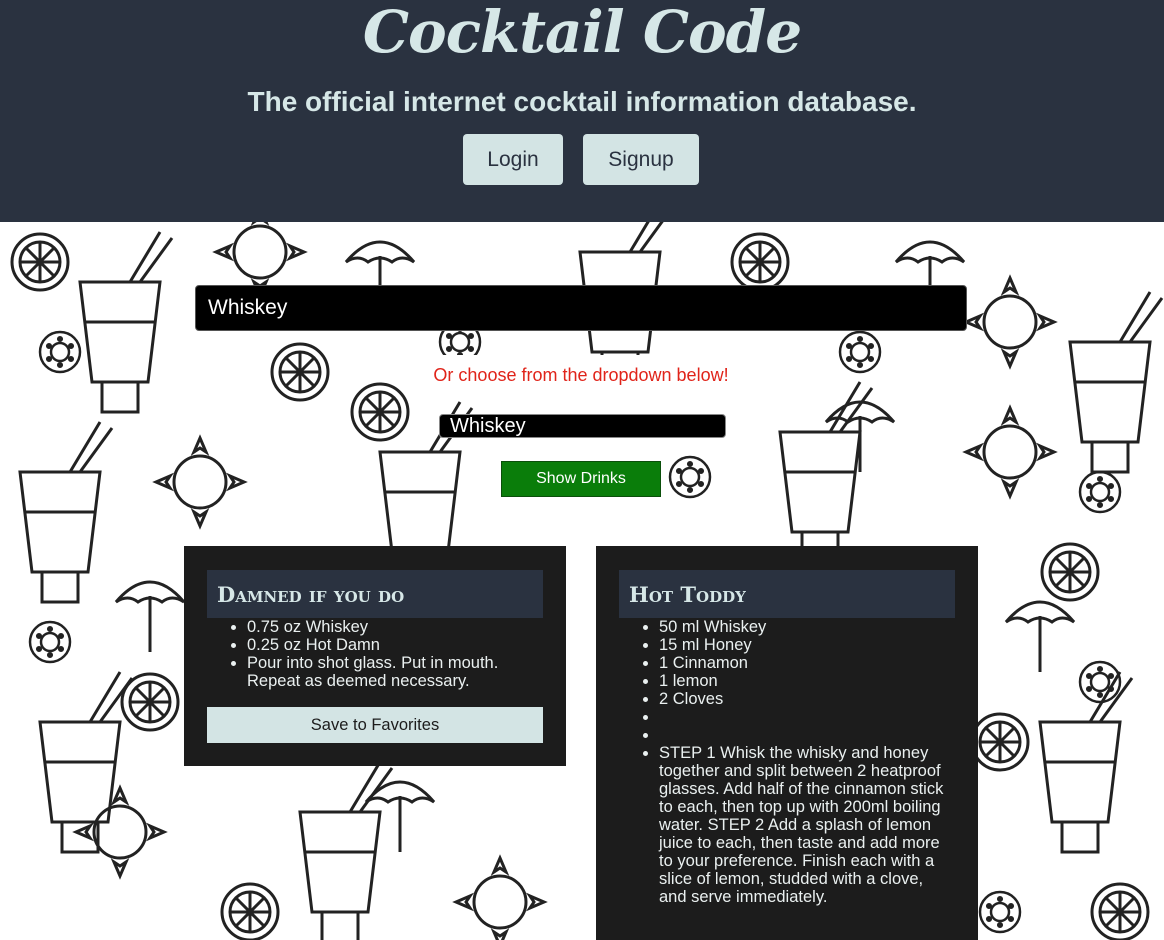  What do you see at coordinates (395, 627) in the screenshot?
I see `list-item: 0.75 oz Whiskey` at bounding box center [395, 627].